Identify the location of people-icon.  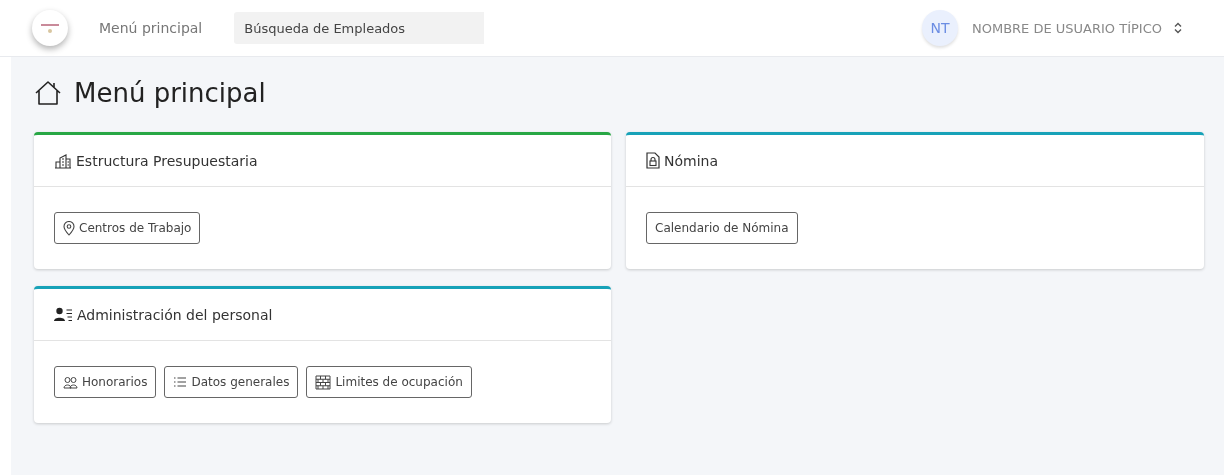
(70, 382).